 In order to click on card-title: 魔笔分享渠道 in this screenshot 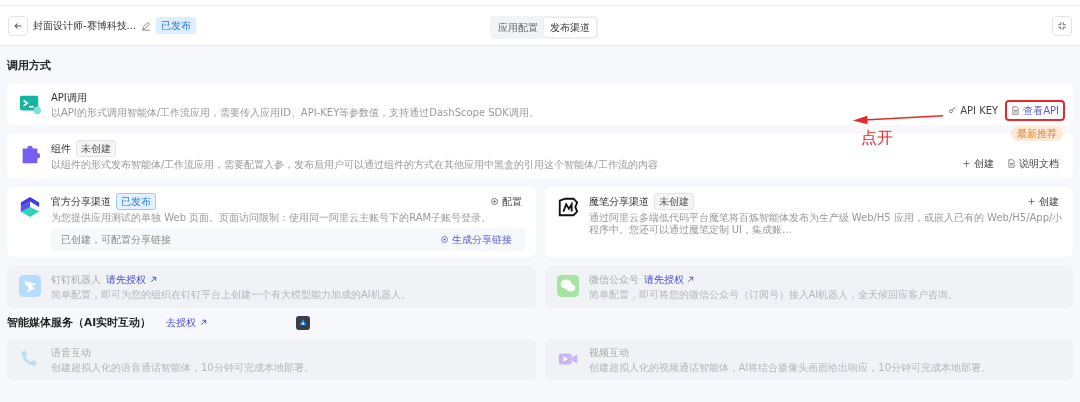, I will do `click(618, 201)`.